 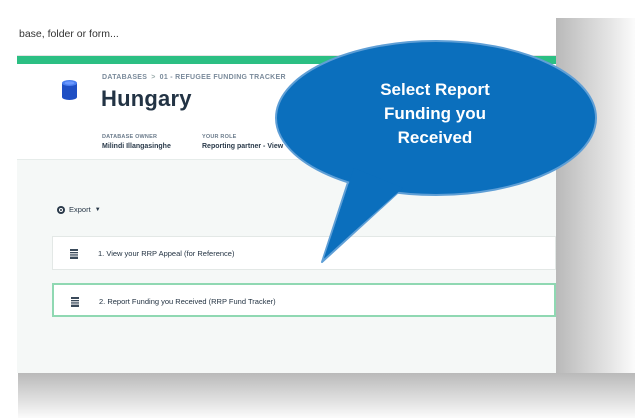 I want to click on shadow-right, so click(x=595, y=208).